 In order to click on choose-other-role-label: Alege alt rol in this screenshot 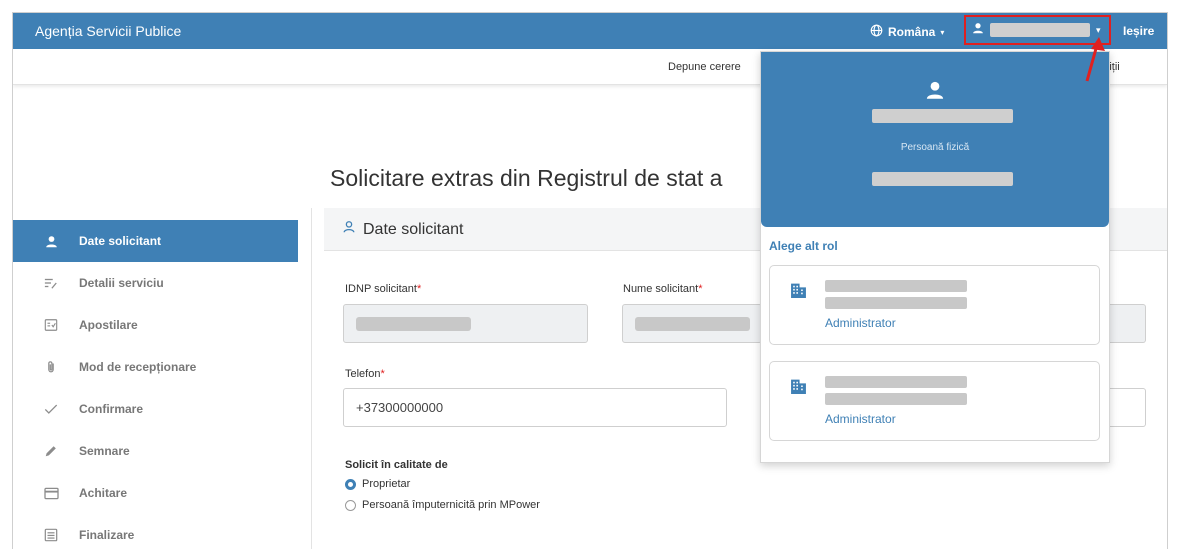, I will do `click(803, 246)`.